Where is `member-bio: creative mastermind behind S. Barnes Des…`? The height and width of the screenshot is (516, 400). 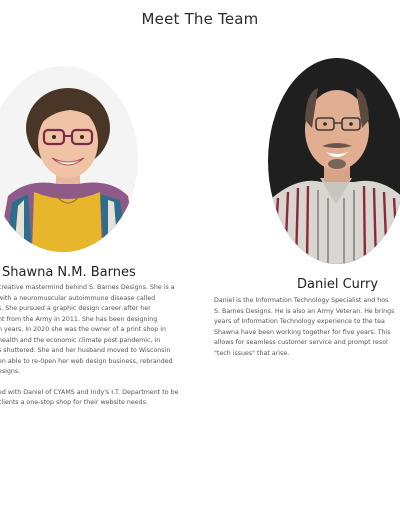
member-bio: creative mastermind behind S. Barnes Des… is located at coordinates (97, 351).